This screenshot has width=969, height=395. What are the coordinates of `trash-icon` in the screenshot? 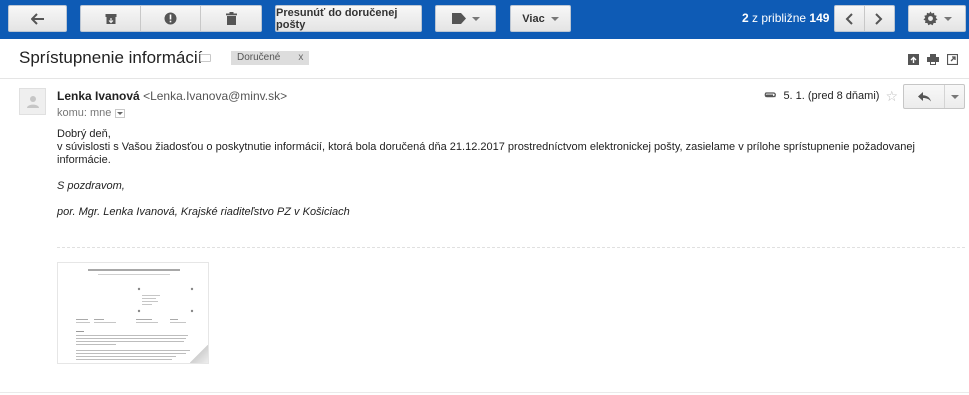 It's located at (231, 18).